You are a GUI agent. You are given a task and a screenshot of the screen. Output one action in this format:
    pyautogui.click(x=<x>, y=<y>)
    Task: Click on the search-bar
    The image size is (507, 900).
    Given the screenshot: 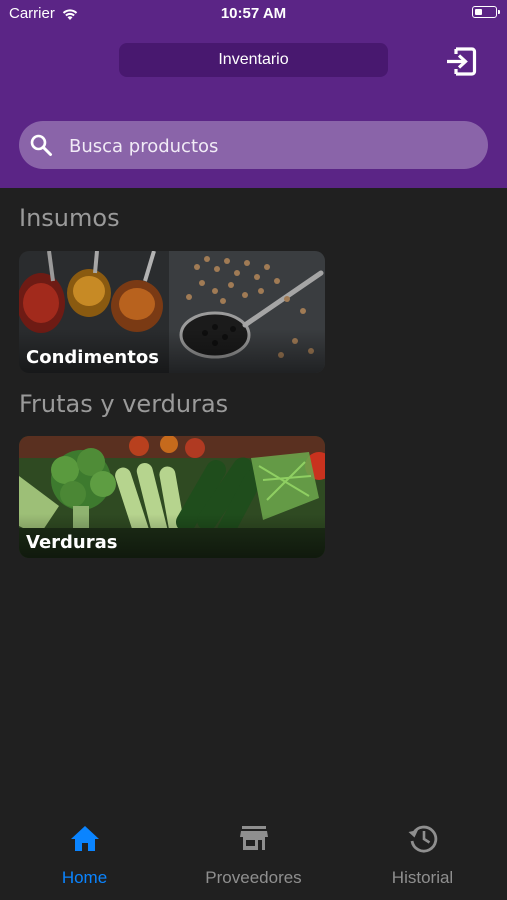 What is the action you would take?
    pyautogui.click(x=253, y=146)
    